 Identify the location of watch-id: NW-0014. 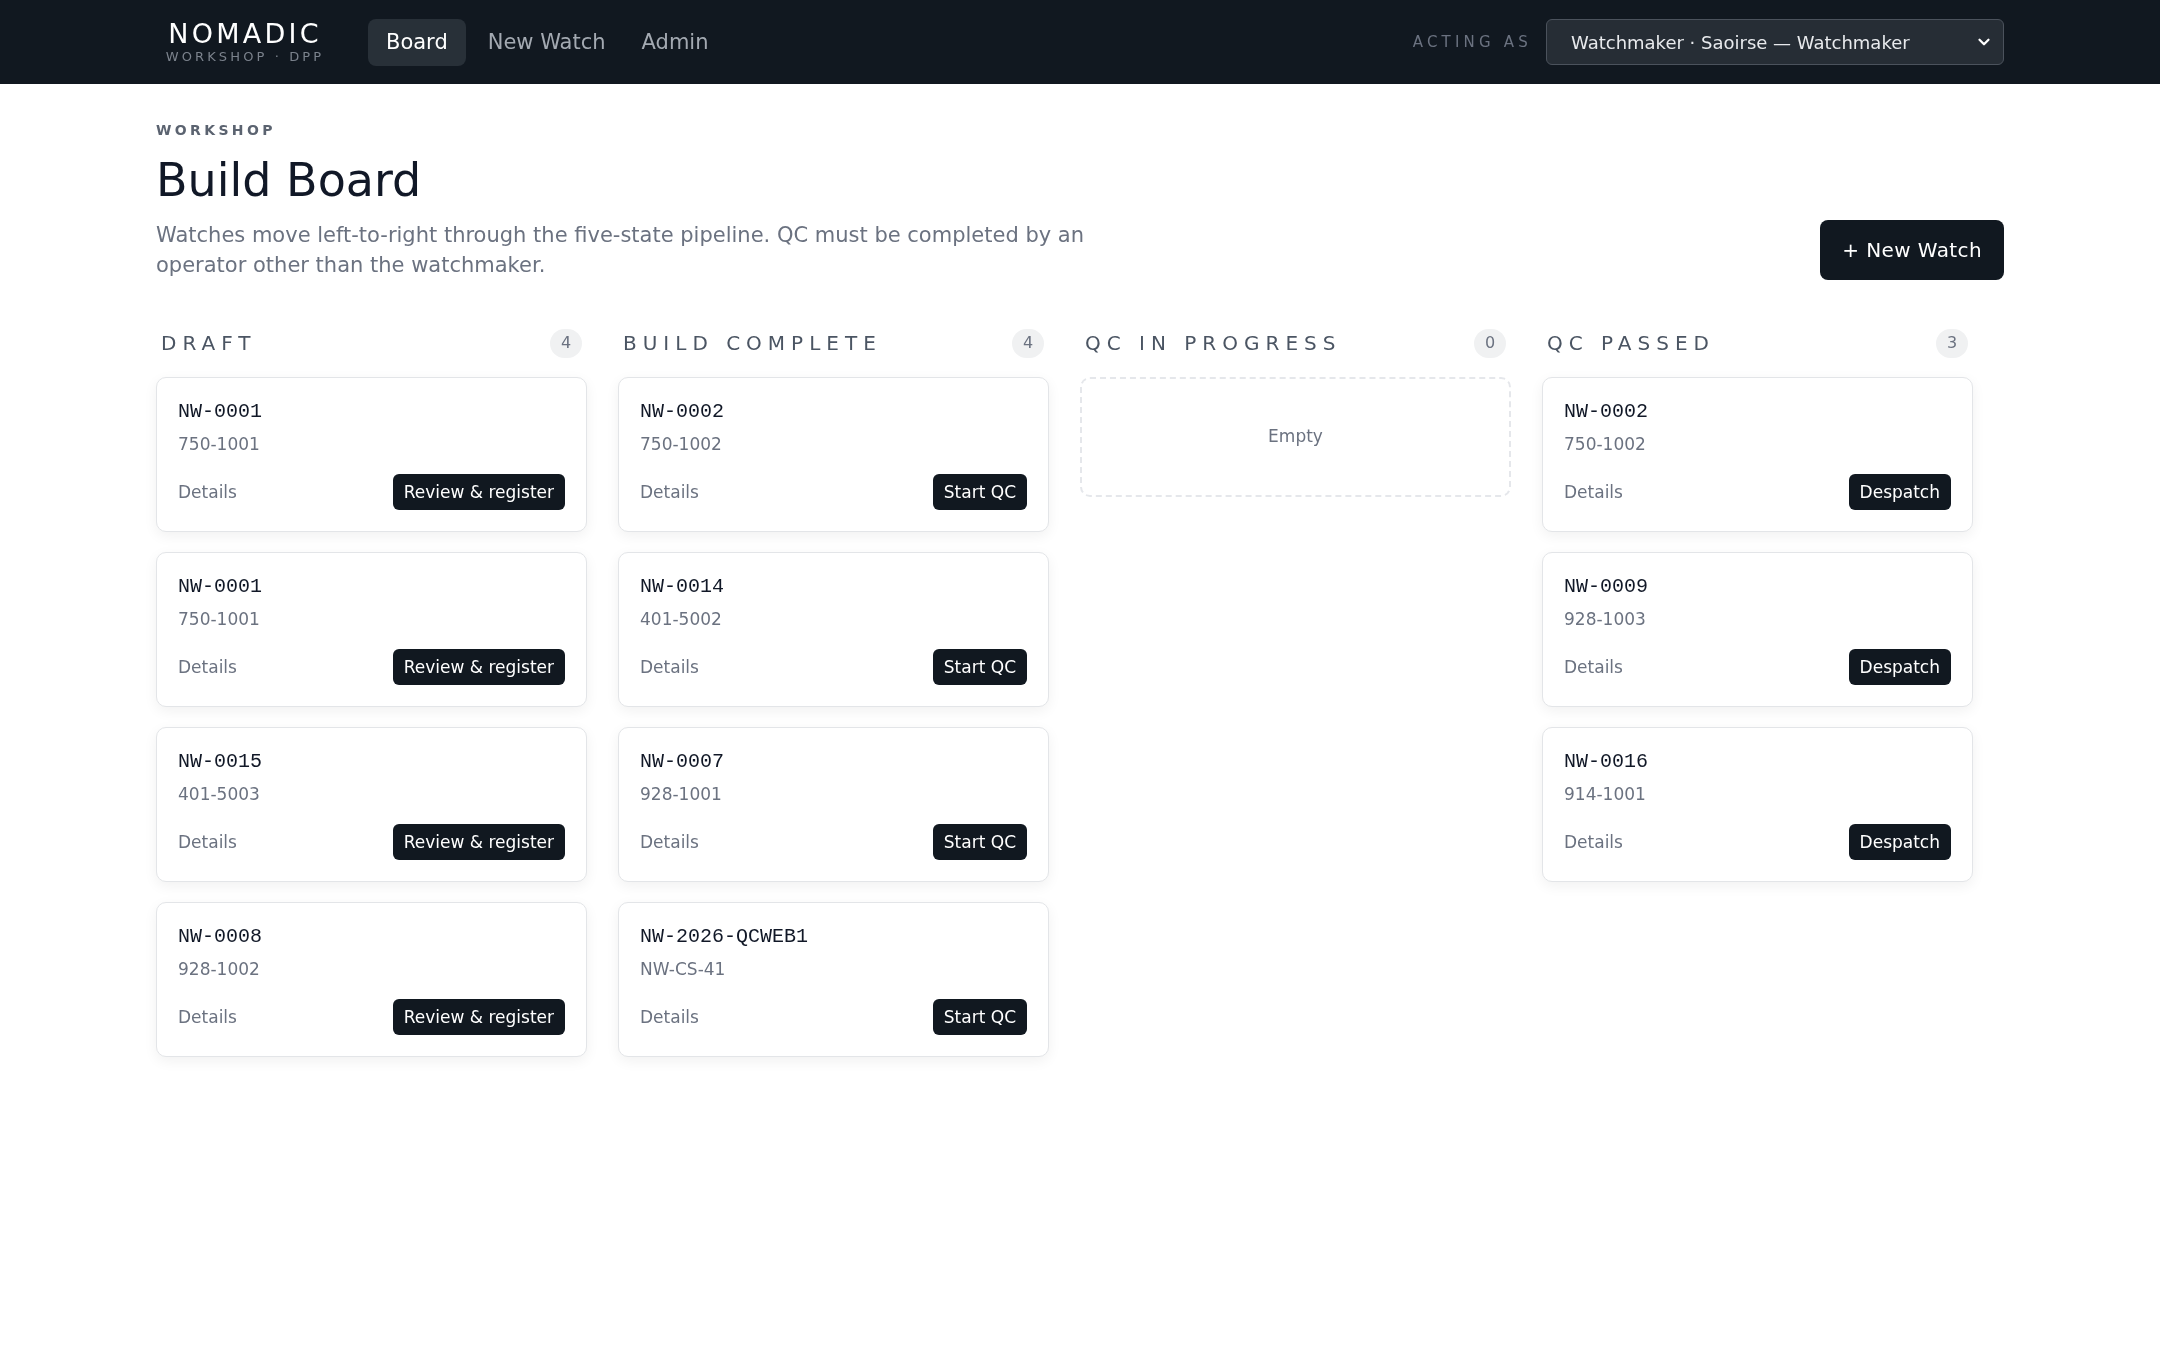
(682, 587).